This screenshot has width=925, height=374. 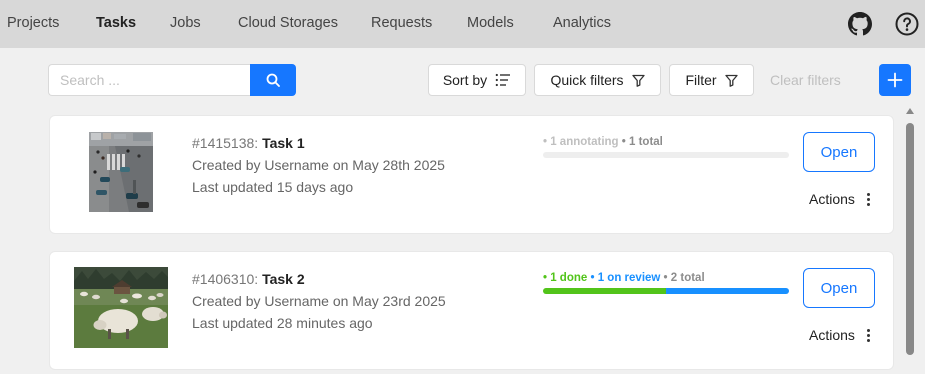 What do you see at coordinates (701, 80) in the screenshot?
I see `filter-label: Filter` at bounding box center [701, 80].